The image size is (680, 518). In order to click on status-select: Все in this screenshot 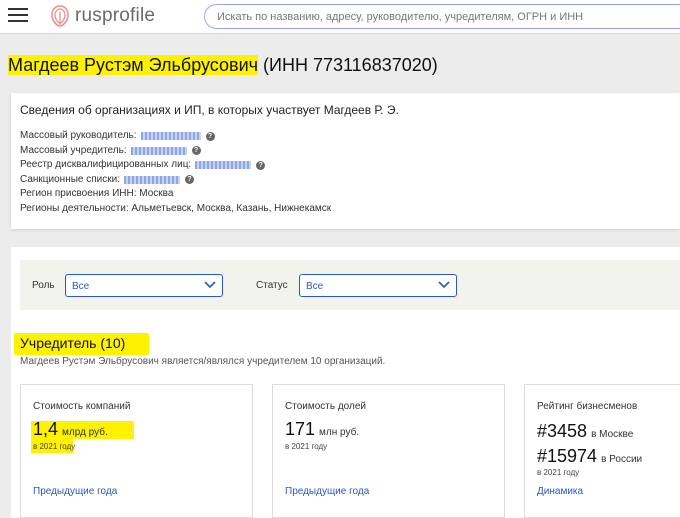, I will do `click(378, 285)`.